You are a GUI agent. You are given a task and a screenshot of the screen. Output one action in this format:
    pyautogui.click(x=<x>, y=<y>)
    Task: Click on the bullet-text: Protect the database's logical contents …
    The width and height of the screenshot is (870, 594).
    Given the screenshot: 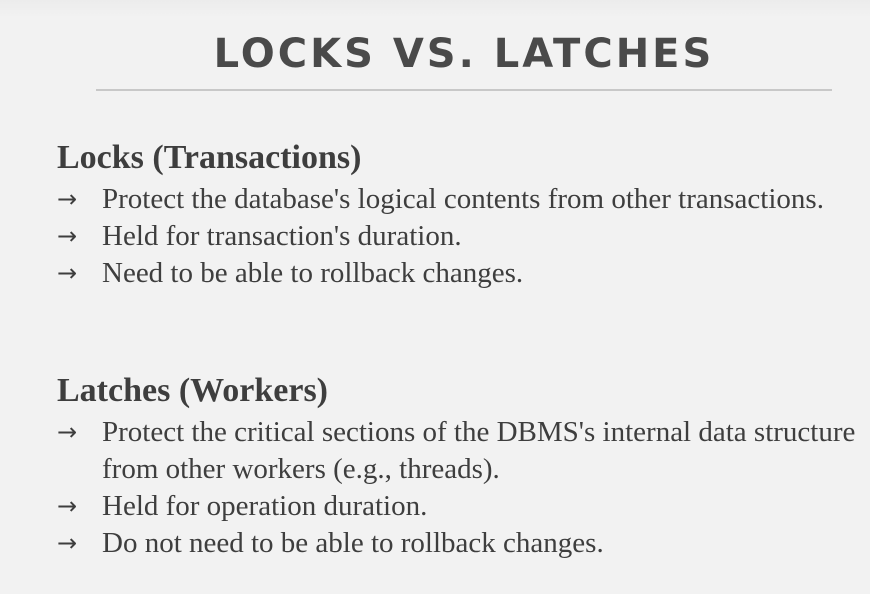 What is the action you would take?
    pyautogui.click(x=463, y=199)
    